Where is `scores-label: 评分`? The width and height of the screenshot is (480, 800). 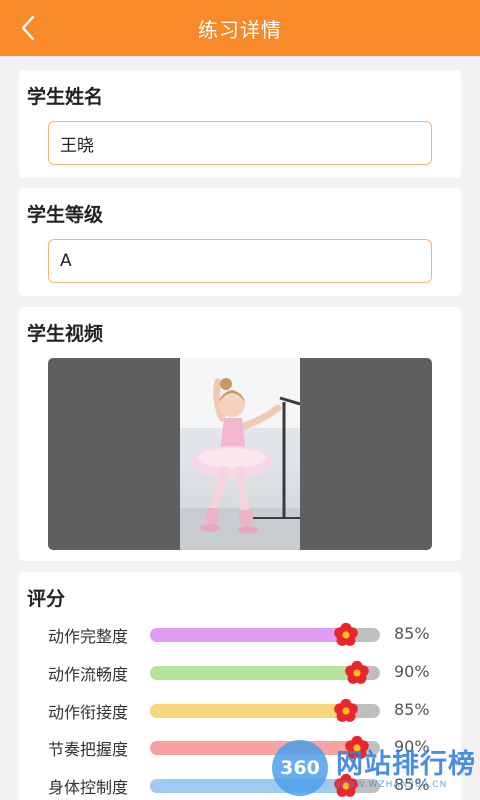 scores-label: 评分 is located at coordinates (46, 599).